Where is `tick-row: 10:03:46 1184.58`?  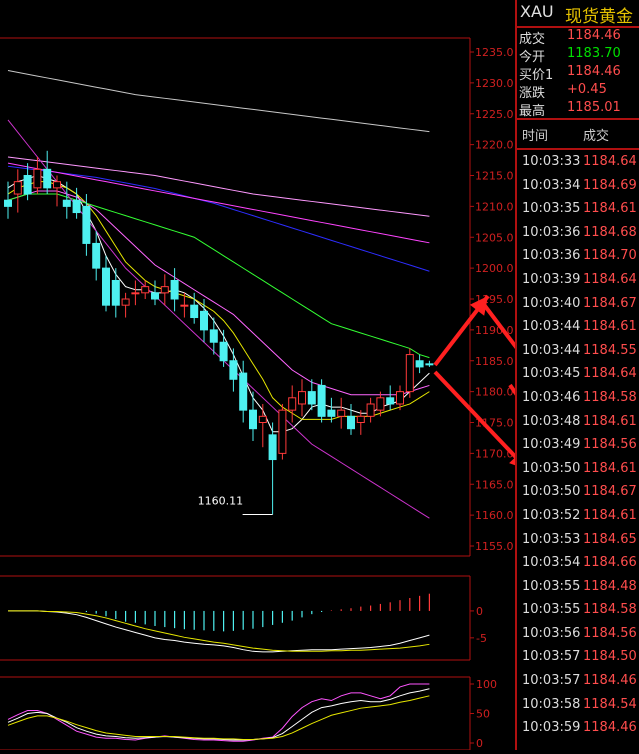
tick-row: 10:03:46 1184.58 is located at coordinates (578, 398).